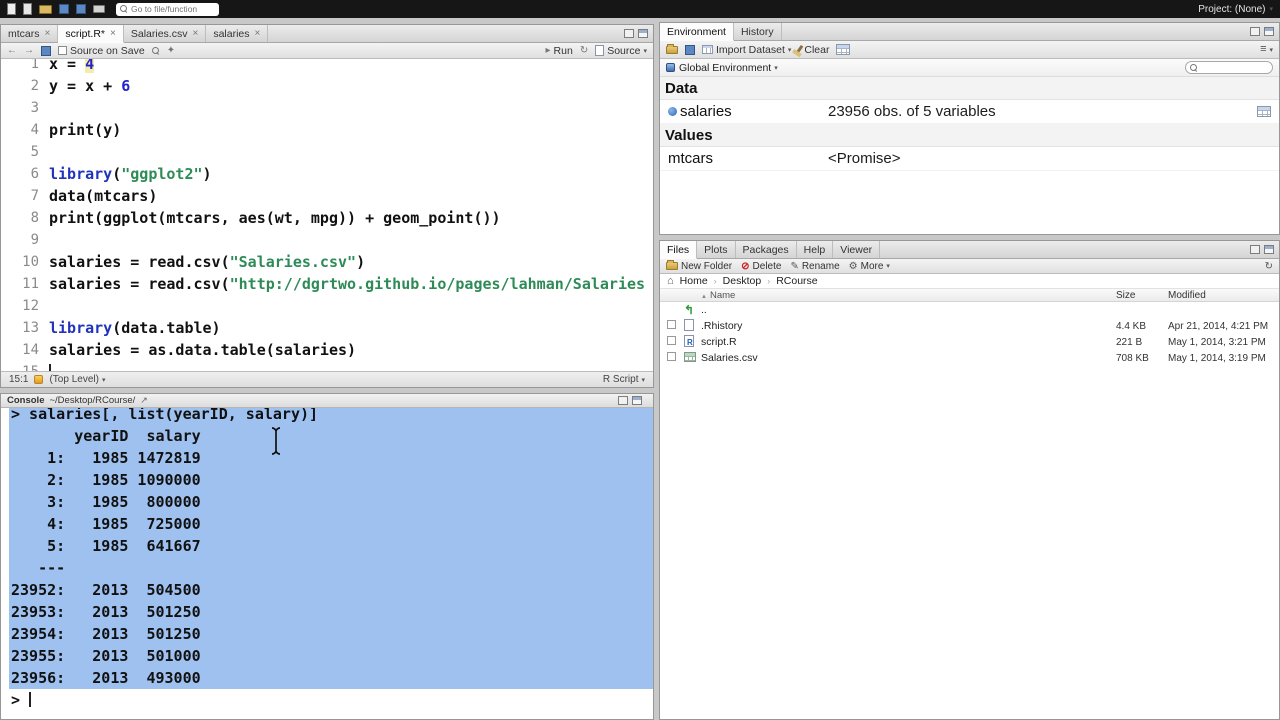  Describe the element at coordinates (327, 350) in the screenshot. I see `code-line: 14 salaries = as.data.table(salaries)` at that location.